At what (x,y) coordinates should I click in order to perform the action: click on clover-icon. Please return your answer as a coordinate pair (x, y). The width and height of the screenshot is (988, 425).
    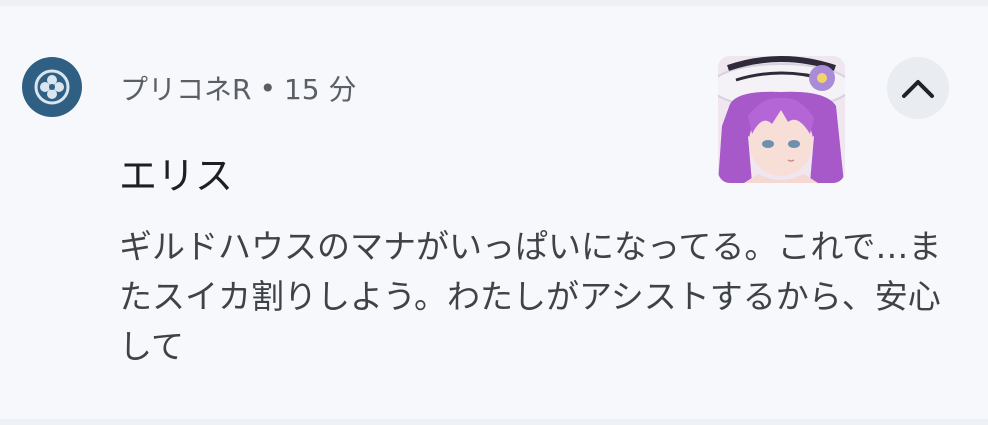
    Looking at the image, I should click on (52, 87).